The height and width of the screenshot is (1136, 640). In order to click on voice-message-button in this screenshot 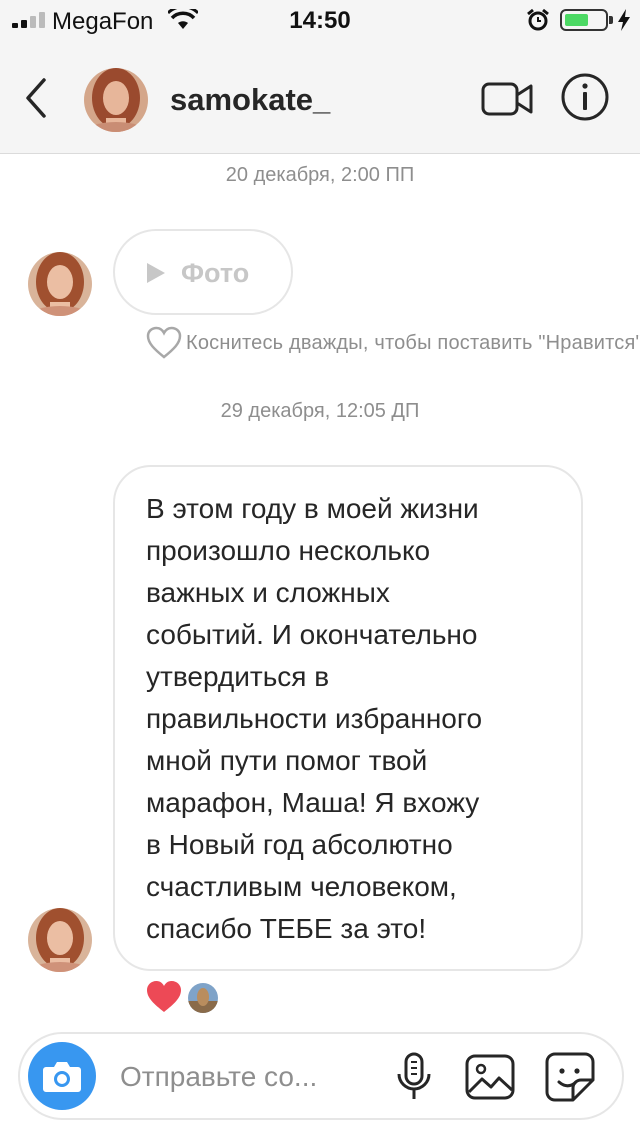, I will do `click(414, 1077)`.